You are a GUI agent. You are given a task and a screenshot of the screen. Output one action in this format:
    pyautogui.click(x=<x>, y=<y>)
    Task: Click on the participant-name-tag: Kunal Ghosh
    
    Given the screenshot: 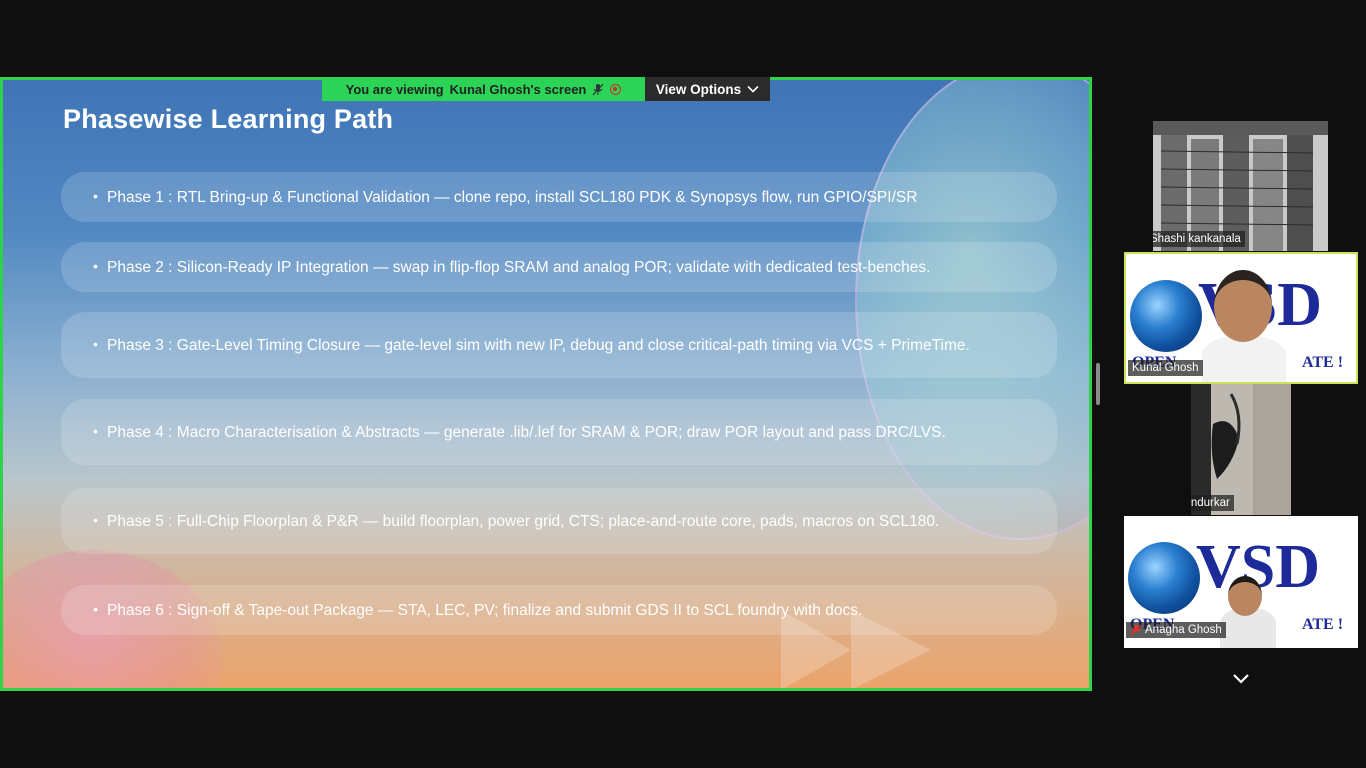 What is the action you would take?
    pyautogui.click(x=1165, y=368)
    